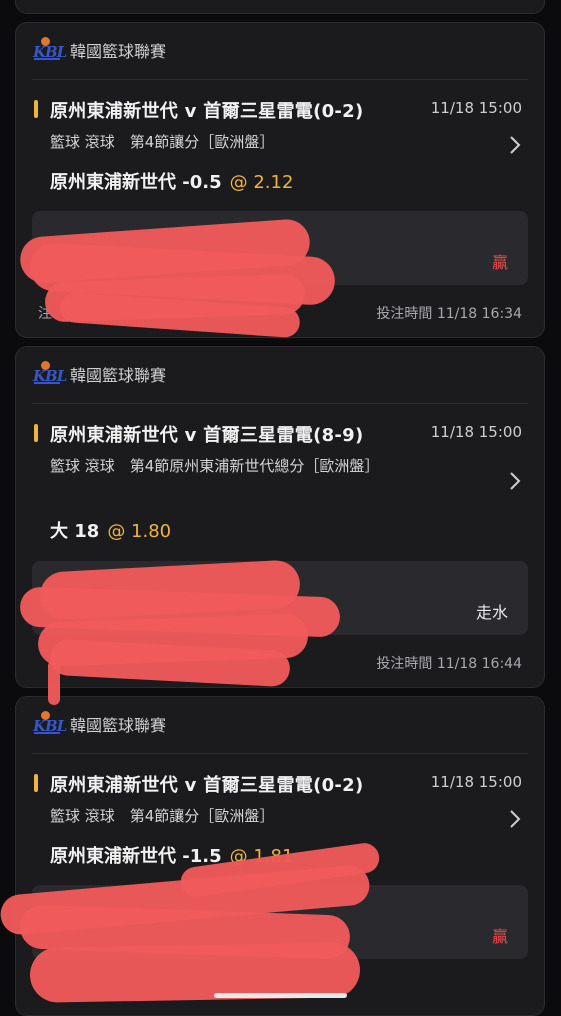 This screenshot has width=561, height=1016. Describe the element at coordinates (280, 995) in the screenshot. I see `home-indicator` at that location.